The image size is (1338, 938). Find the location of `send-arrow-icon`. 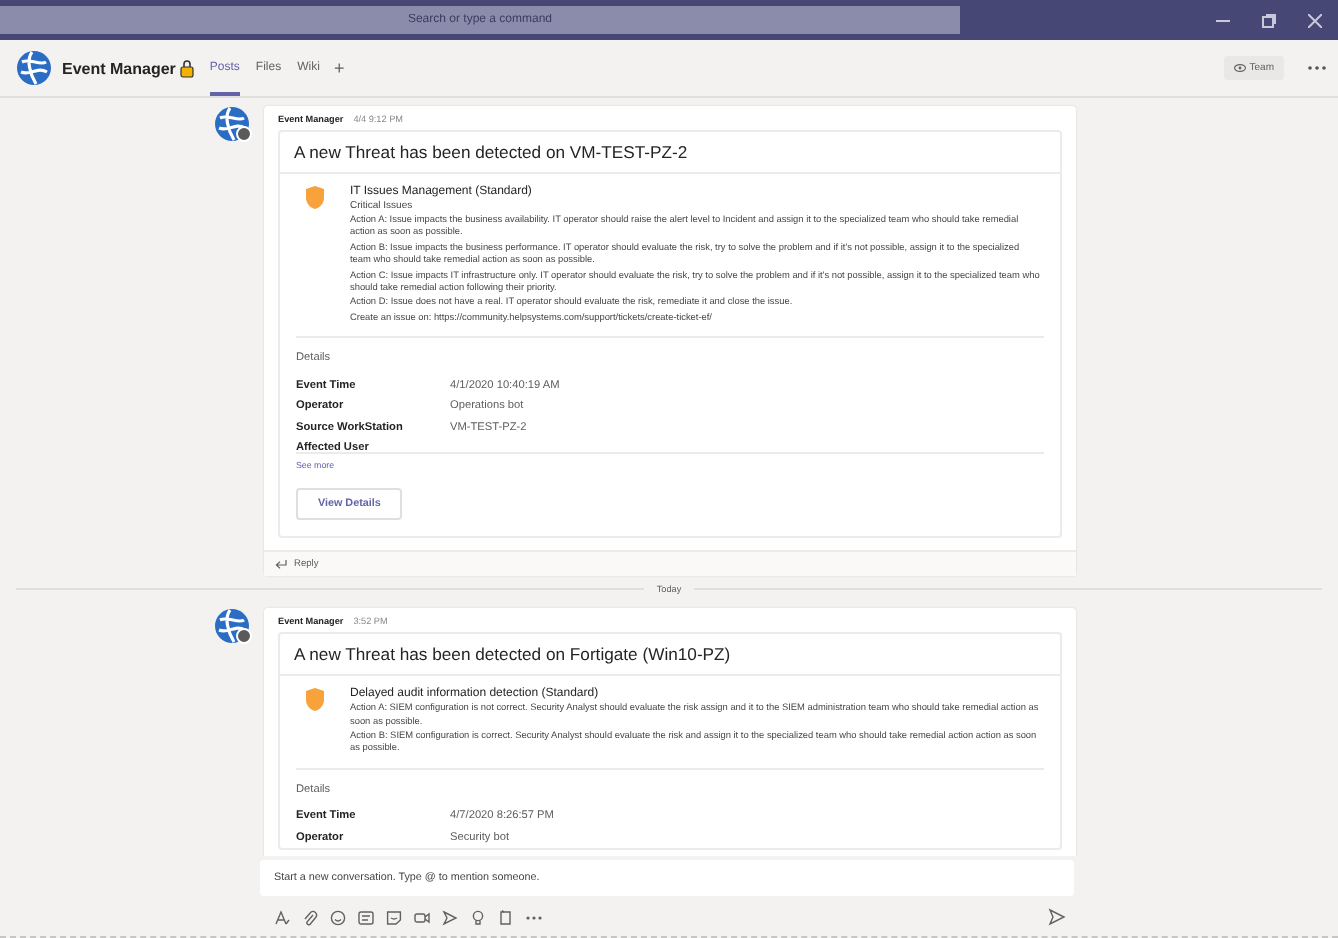

send-arrow-icon is located at coordinates (450, 917).